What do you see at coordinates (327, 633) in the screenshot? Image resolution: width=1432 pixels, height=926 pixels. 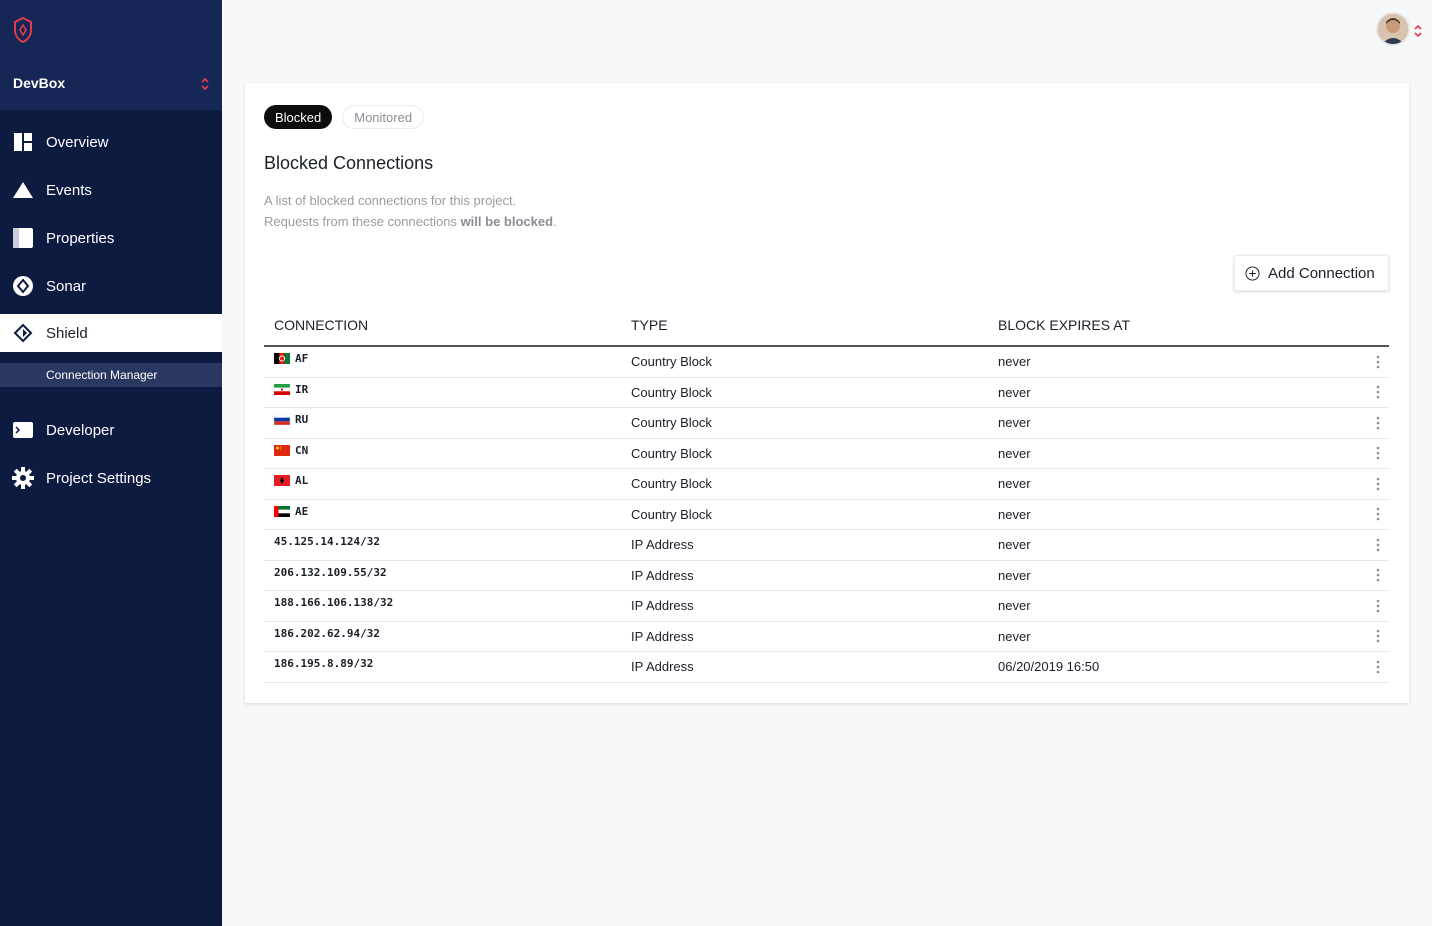 I see `connection-value: 186.202.62.94/32` at bounding box center [327, 633].